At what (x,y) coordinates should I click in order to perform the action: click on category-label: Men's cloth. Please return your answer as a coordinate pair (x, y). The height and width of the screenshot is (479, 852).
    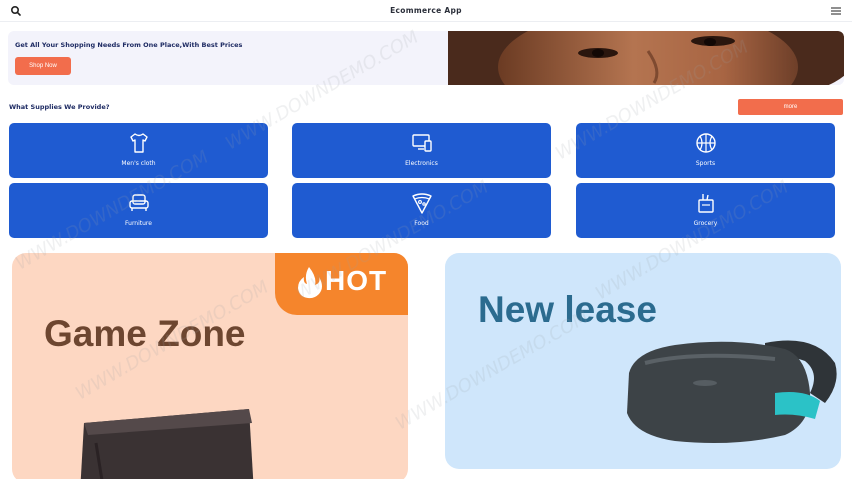
    Looking at the image, I should click on (138, 163).